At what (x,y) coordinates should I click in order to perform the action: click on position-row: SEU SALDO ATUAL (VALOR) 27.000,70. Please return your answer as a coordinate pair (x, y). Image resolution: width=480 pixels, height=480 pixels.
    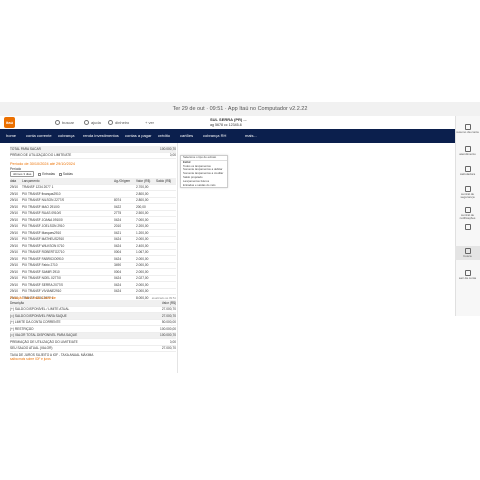
    Looking at the image, I should click on (93, 349).